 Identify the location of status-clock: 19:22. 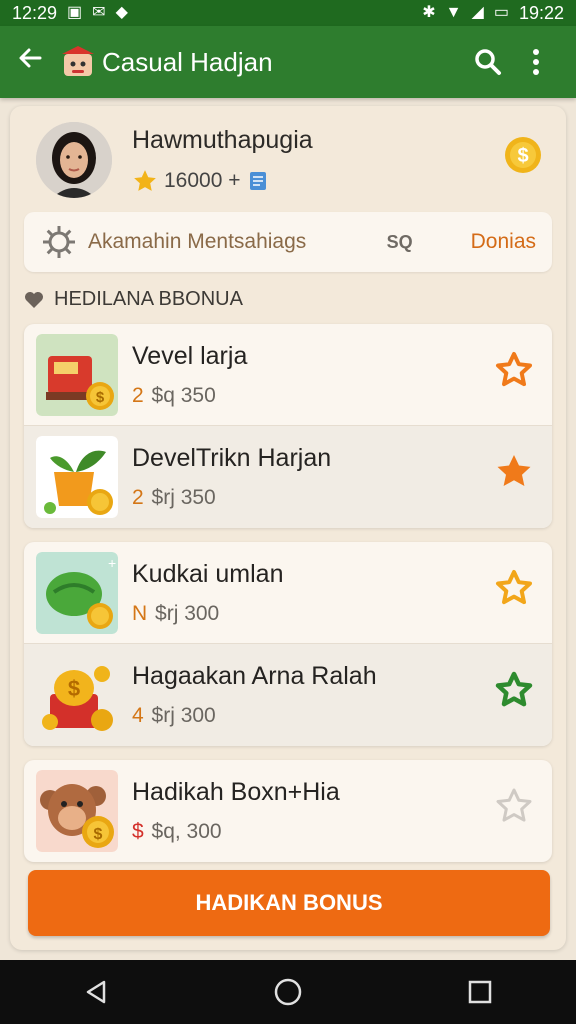
(541, 12).